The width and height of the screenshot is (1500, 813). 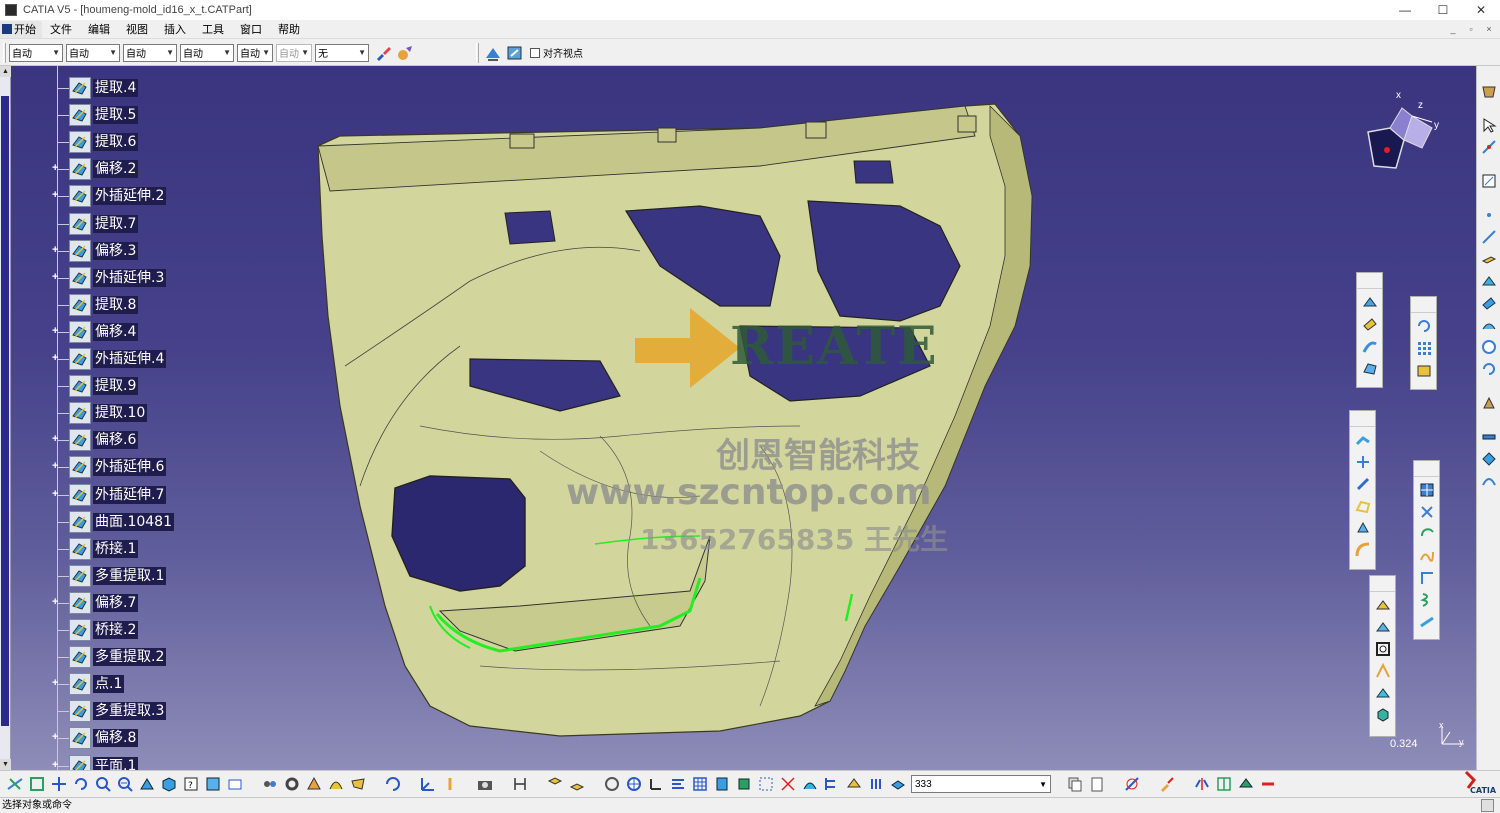 What do you see at coordinates (191, 784) in the screenshot?
I see `shading-icon: ?` at bounding box center [191, 784].